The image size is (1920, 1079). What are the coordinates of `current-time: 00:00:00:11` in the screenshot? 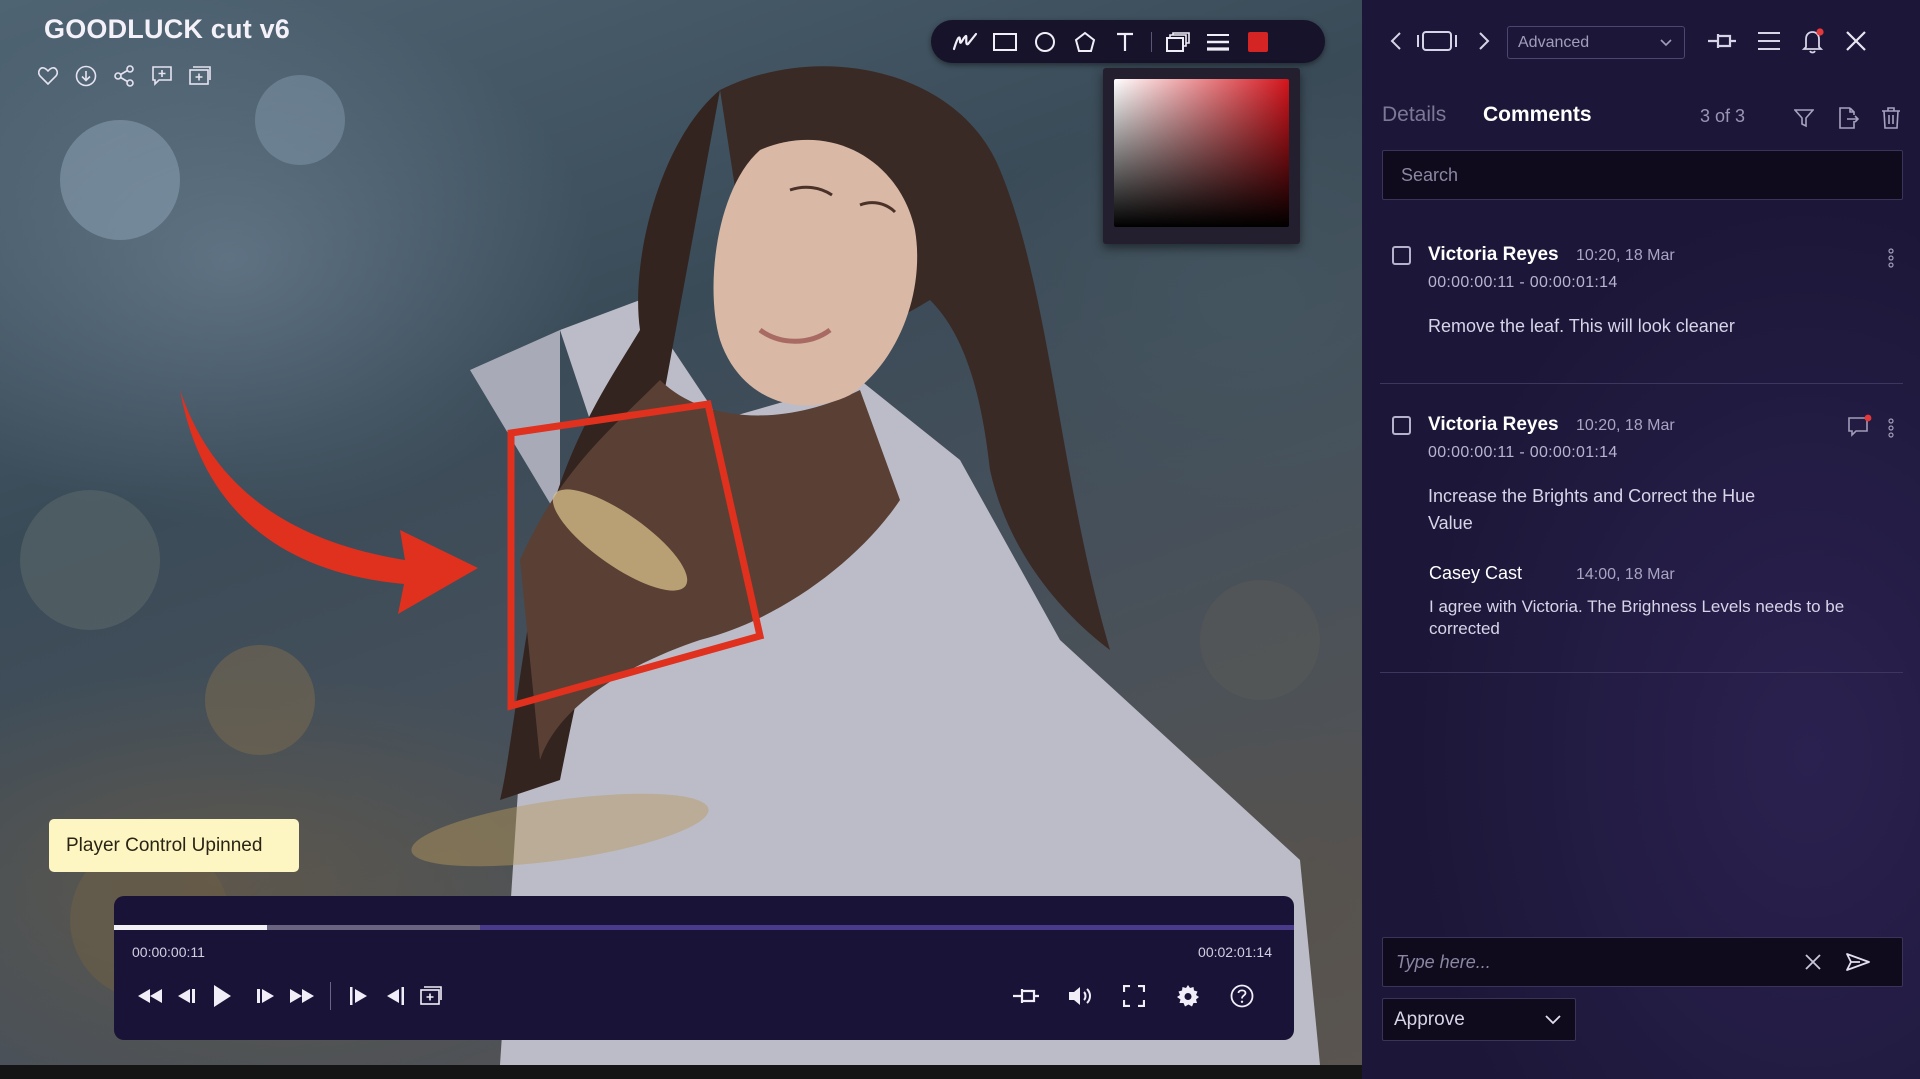 It's located at (168, 952).